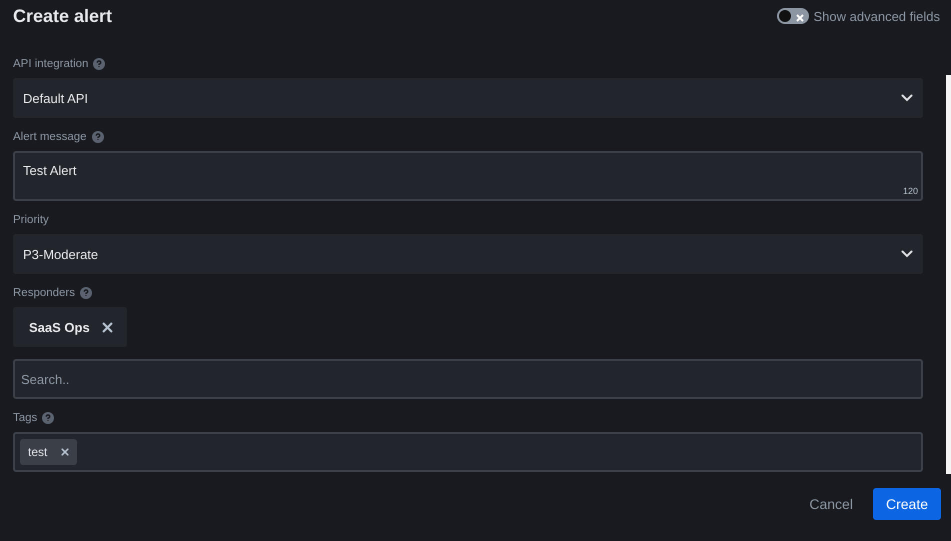  What do you see at coordinates (948, 274) in the screenshot?
I see `scrollbar` at bounding box center [948, 274].